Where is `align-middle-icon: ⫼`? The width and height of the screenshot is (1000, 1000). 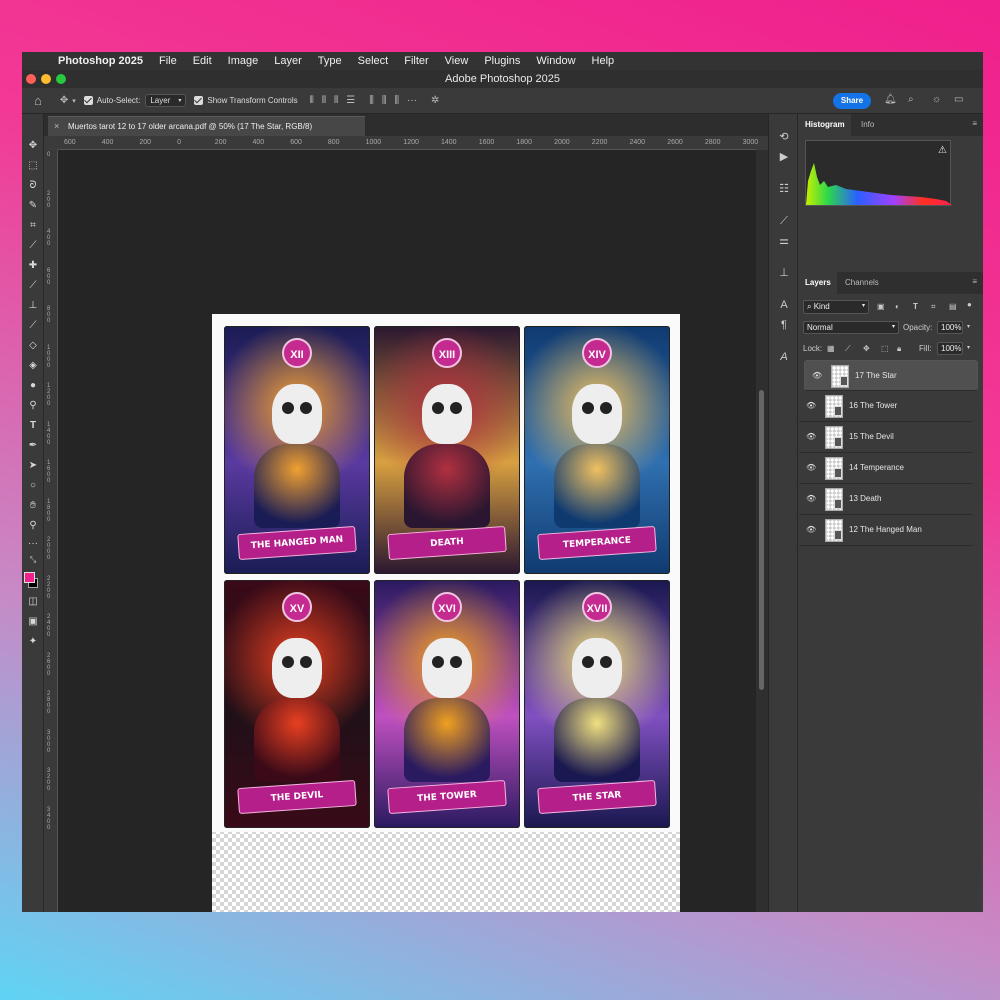 align-middle-icon: ⫼ is located at coordinates (384, 100).